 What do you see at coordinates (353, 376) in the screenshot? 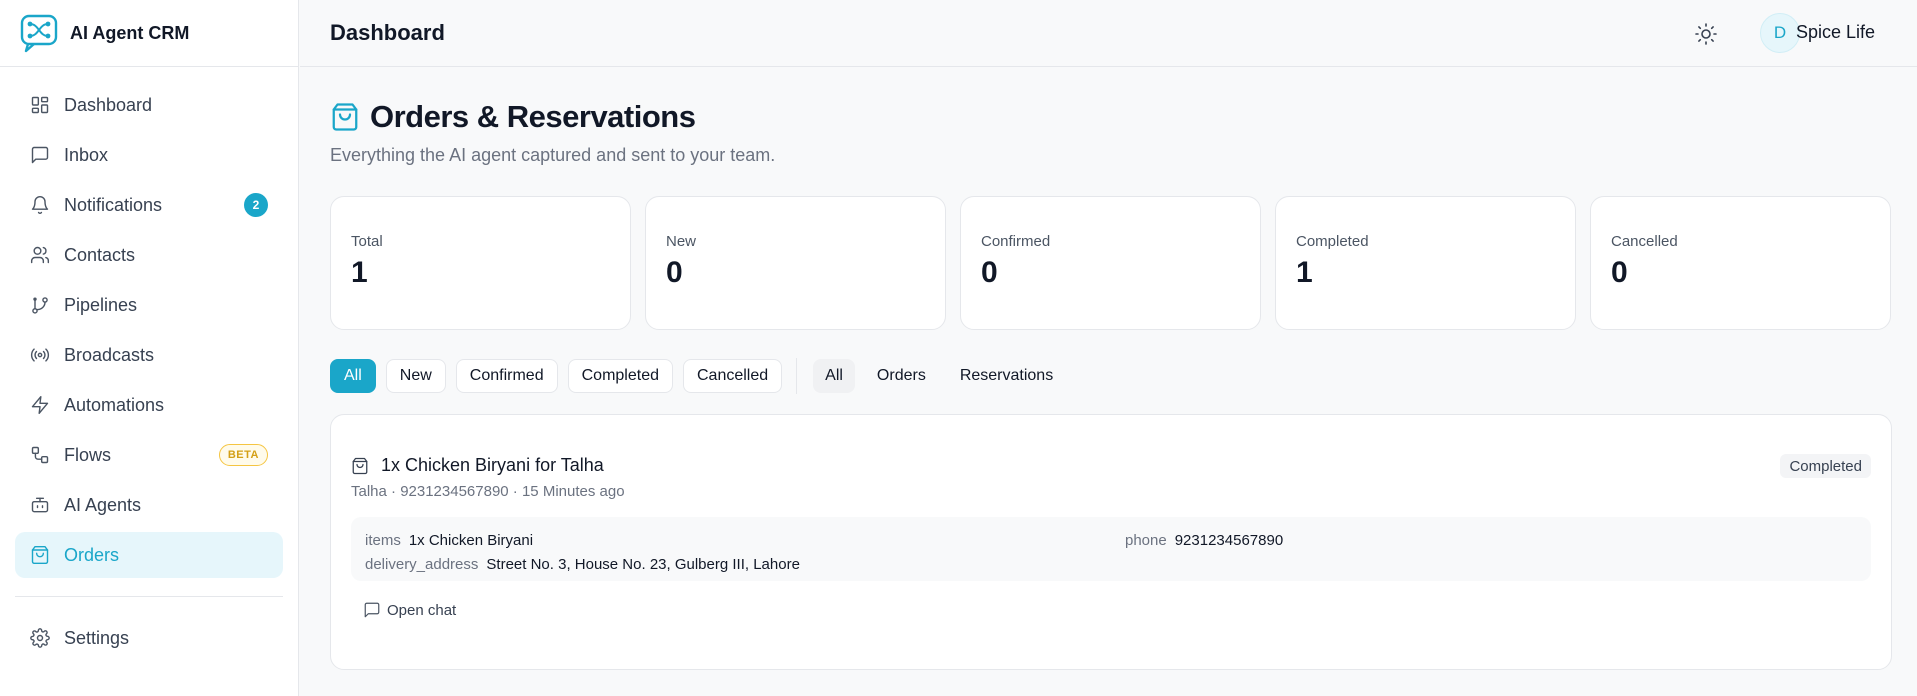
I see `status-filter-all: All` at bounding box center [353, 376].